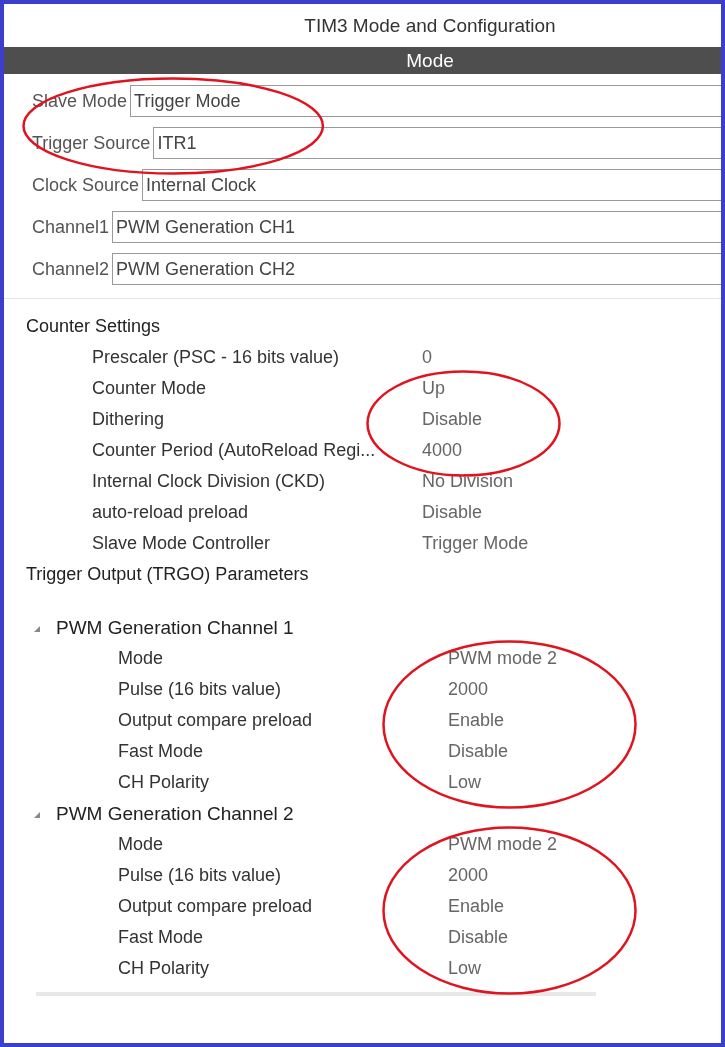 This screenshot has height=1047, width=725. I want to click on parameter-value: 4000, so click(442, 450).